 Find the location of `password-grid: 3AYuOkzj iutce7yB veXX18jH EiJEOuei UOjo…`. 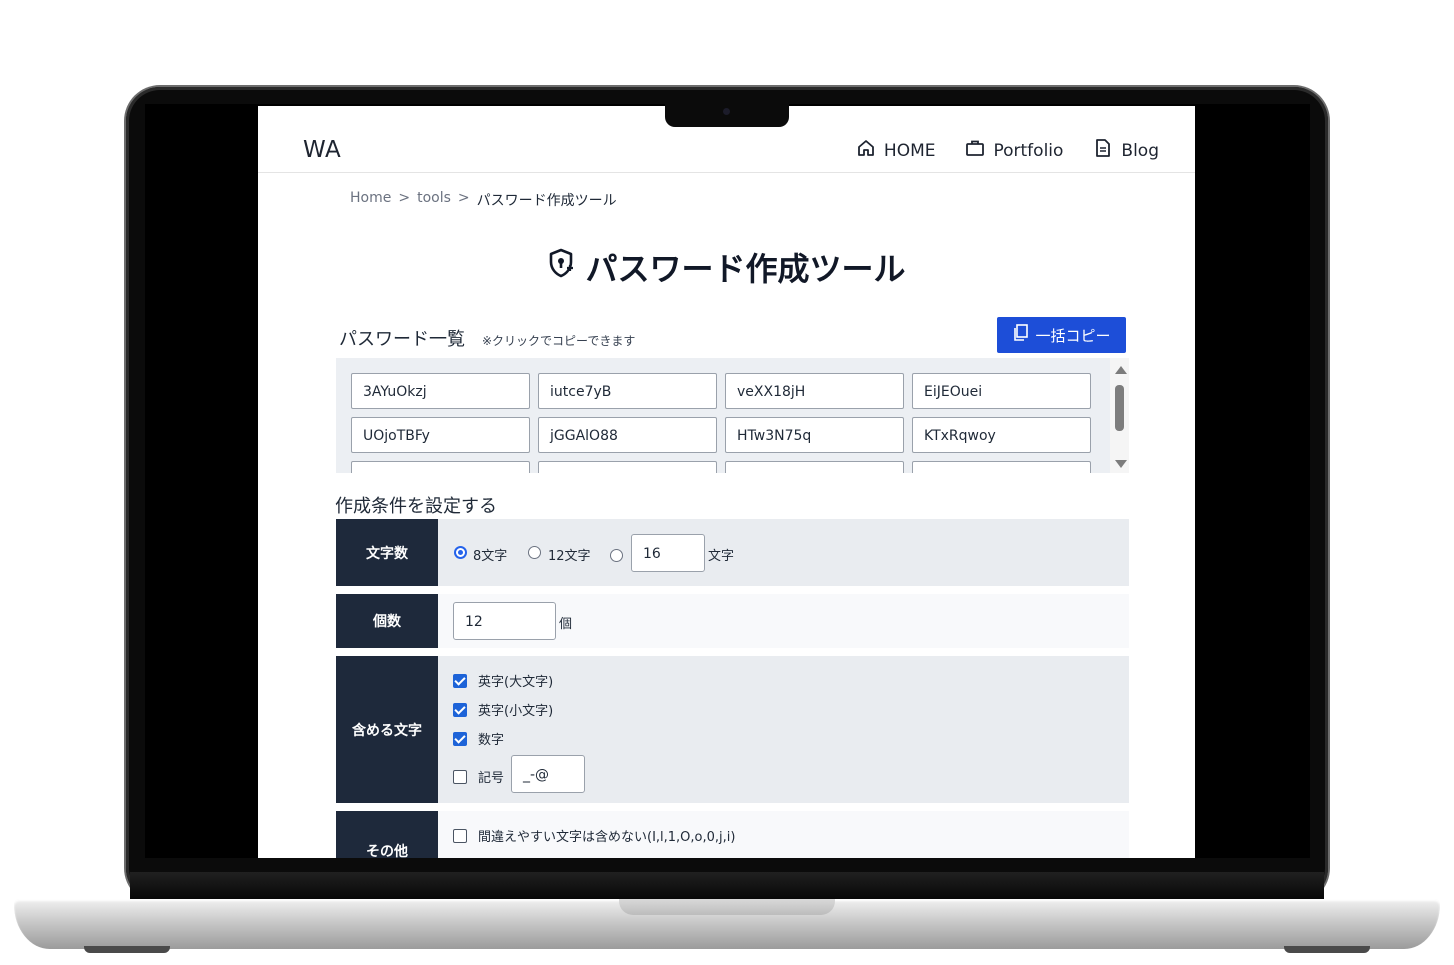

password-grid: 3AYuOkzj iutce7yB veXX18jH EiJEOuei UOjo… is located at coordinates (722, 423).